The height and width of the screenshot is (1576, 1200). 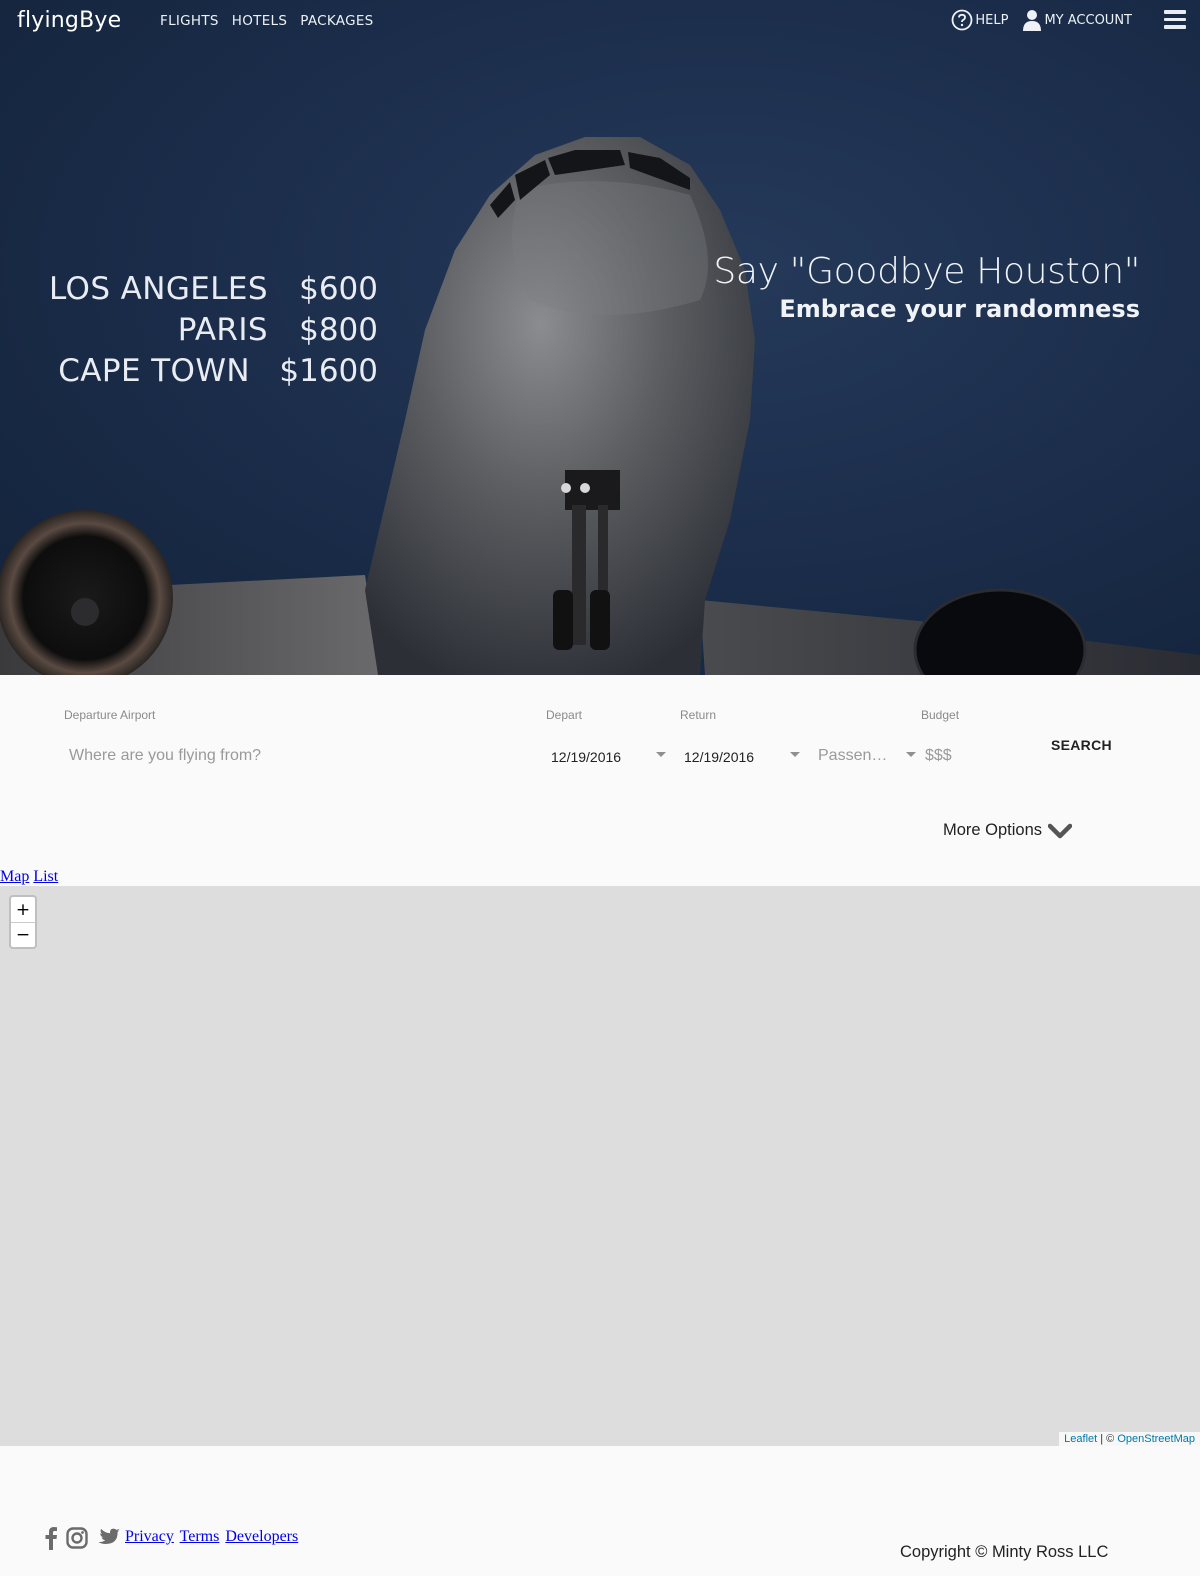 I want to click on tagline-subtitle: Embrace your randomness, so click(x=959, y=309).